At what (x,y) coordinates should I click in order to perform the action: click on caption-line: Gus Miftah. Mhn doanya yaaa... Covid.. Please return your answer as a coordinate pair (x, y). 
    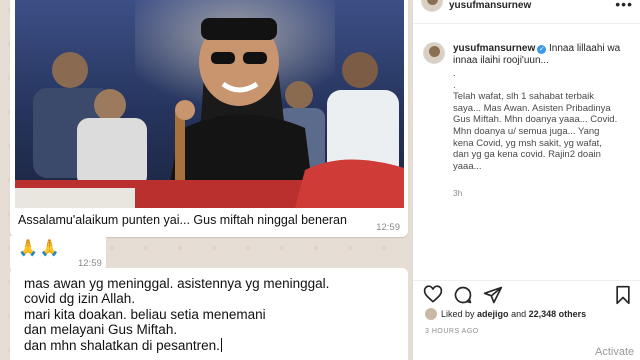
    Looking at the image, I should click on (535, 120).